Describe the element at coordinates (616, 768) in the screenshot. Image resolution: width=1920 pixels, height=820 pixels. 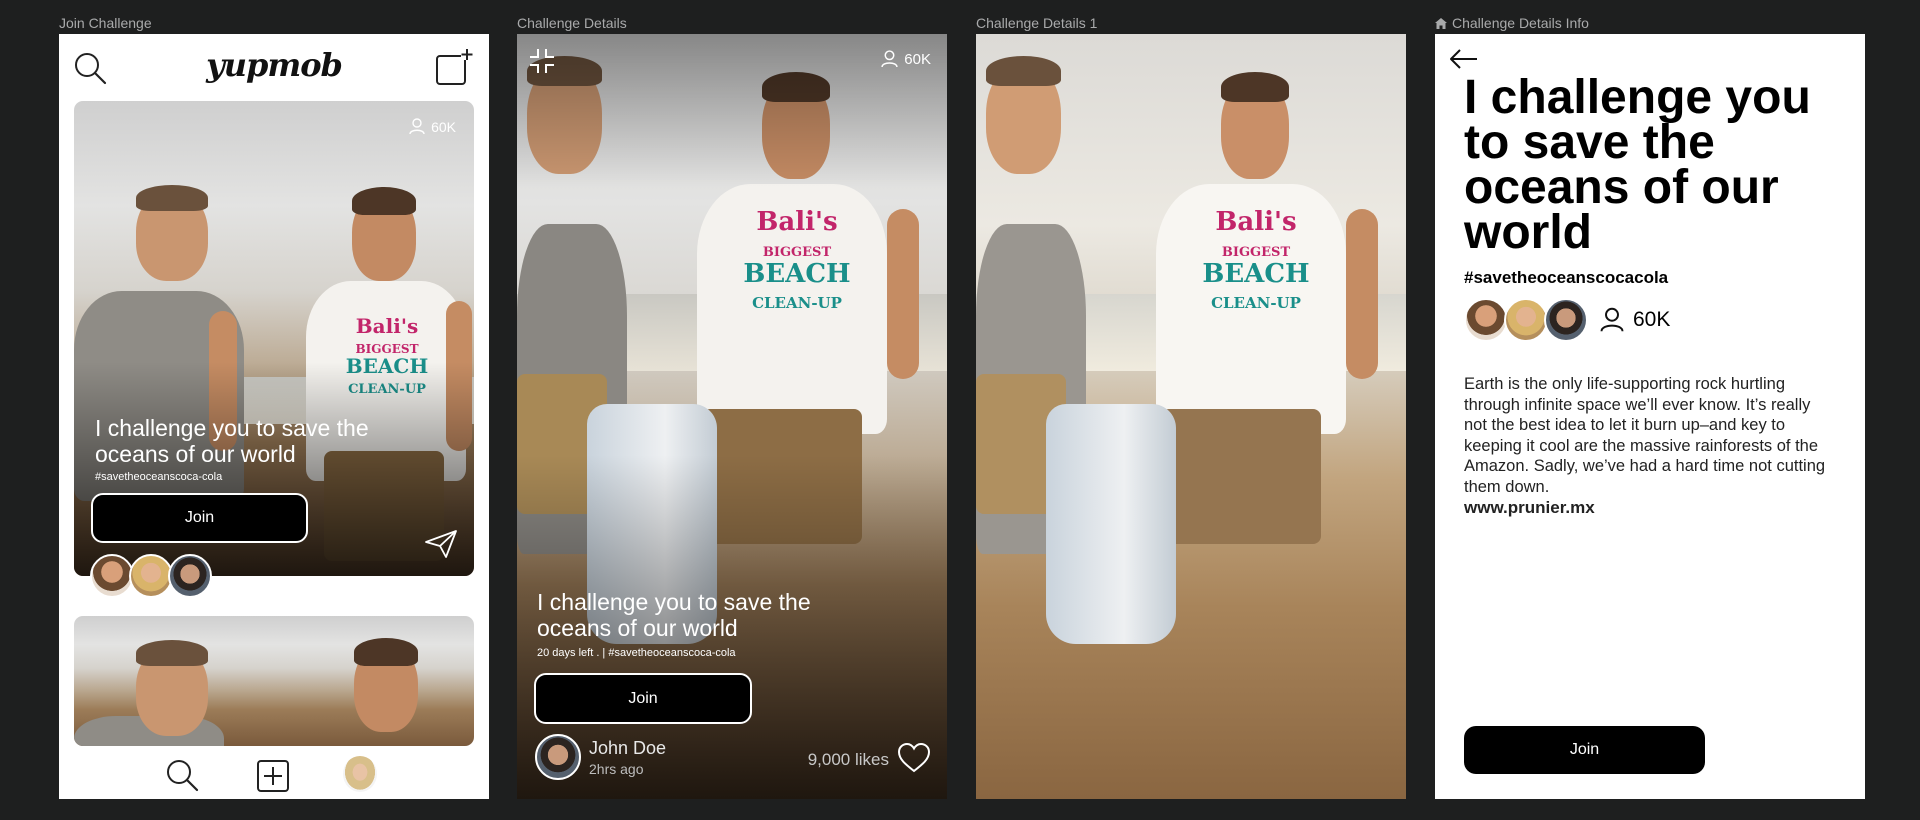
I see `post-time: 2hrs ago` at that location.